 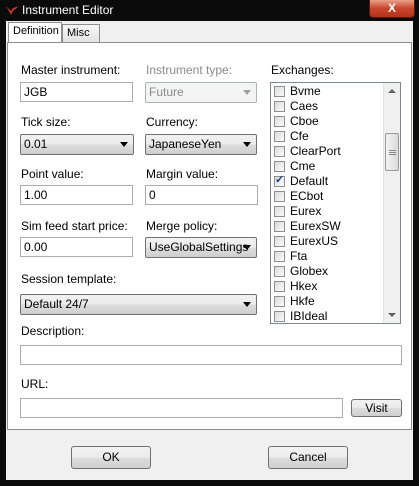 What do you see at coordinates (201, 195) in the screenshot?
I see `margin-value-input: 0` at bounding box center [201, 195].